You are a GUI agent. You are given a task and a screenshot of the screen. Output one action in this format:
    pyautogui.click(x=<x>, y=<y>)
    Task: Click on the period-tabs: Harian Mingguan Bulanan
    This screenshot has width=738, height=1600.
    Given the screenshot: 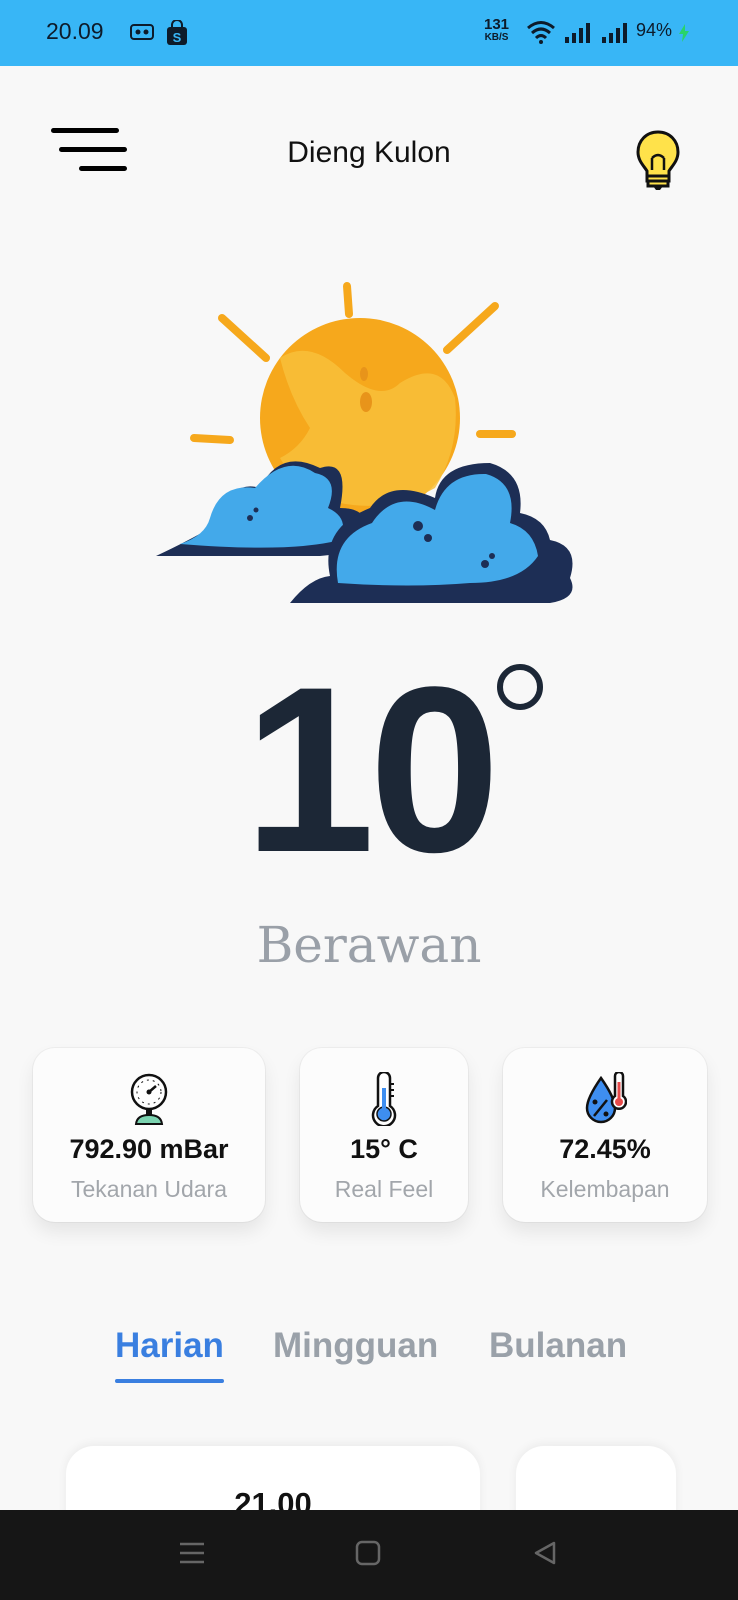 What is the action you would take?
    pyautogui.click(x=369, y=1356)
    